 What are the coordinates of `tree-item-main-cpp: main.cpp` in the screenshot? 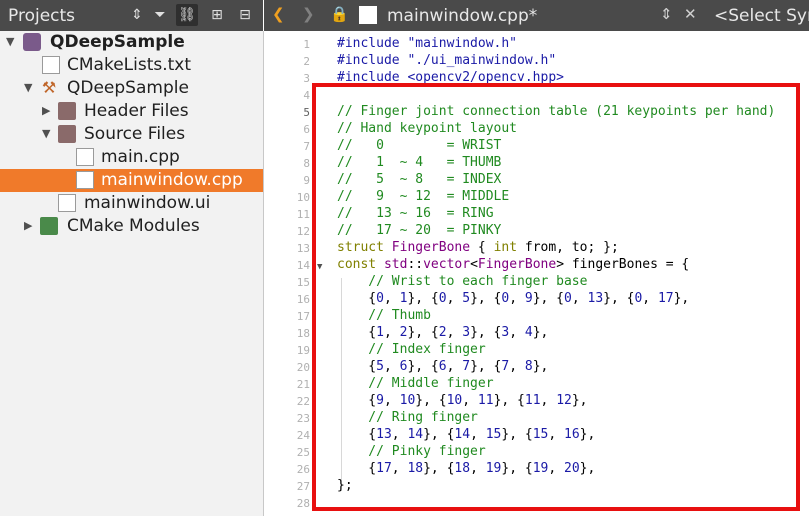 It's located at (131, 157).